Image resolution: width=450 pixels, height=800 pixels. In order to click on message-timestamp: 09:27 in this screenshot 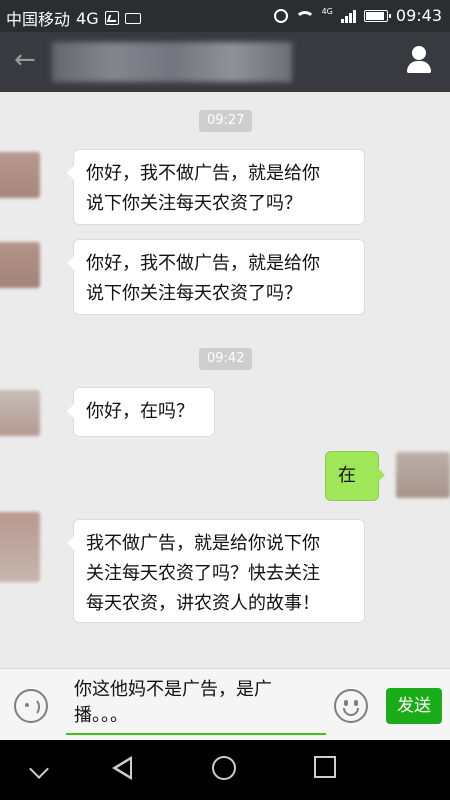, I will do `click(226, 121)`.